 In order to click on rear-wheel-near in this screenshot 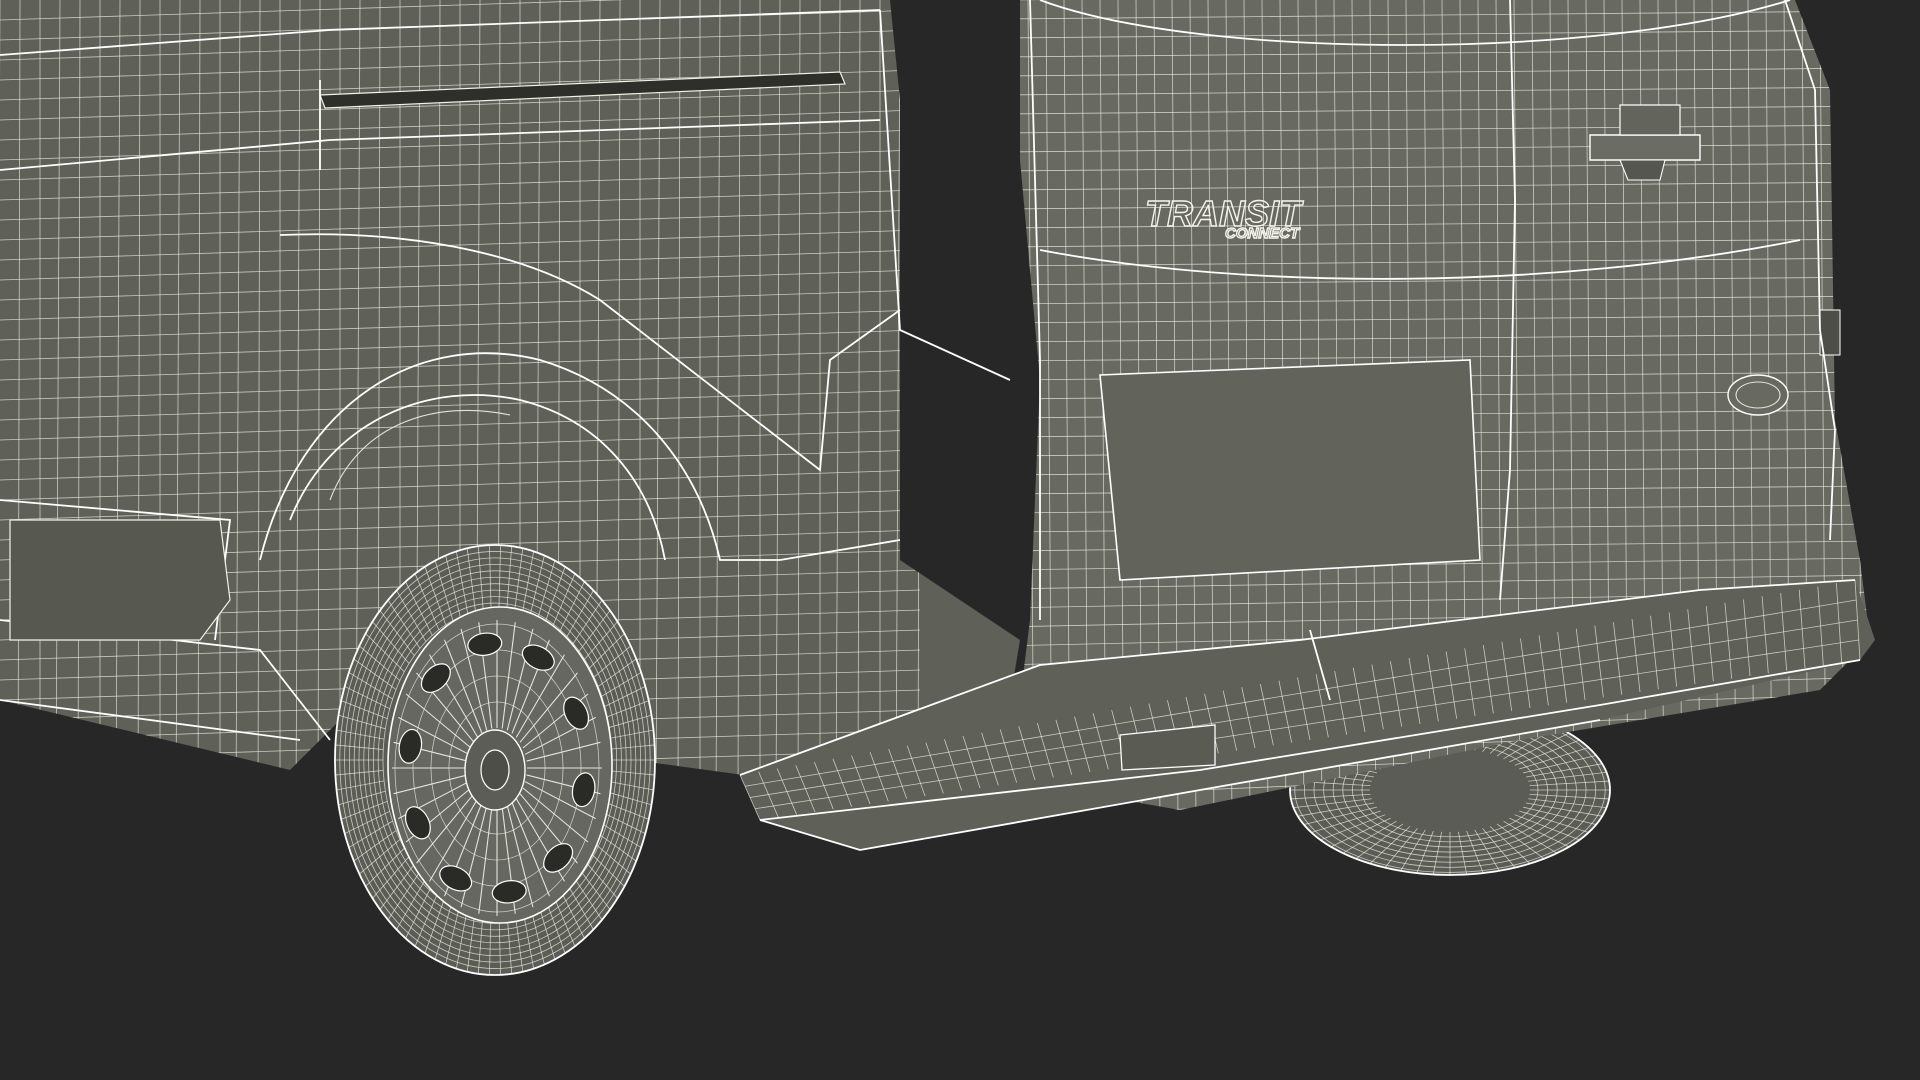, I will do `click(495, 760)`.